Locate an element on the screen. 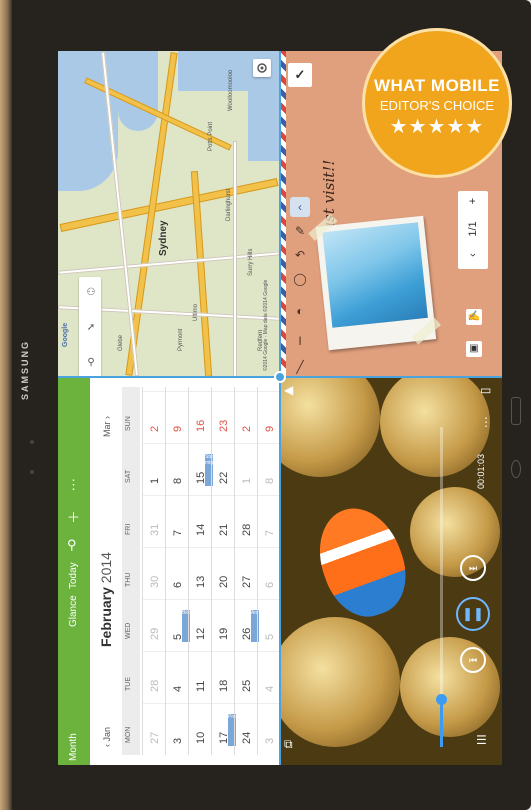 The height and width of the screenshot is (810, 531). week-column: 10 11 12 13 14 15Staff mtg 16 is located at coordinates (200, 571).